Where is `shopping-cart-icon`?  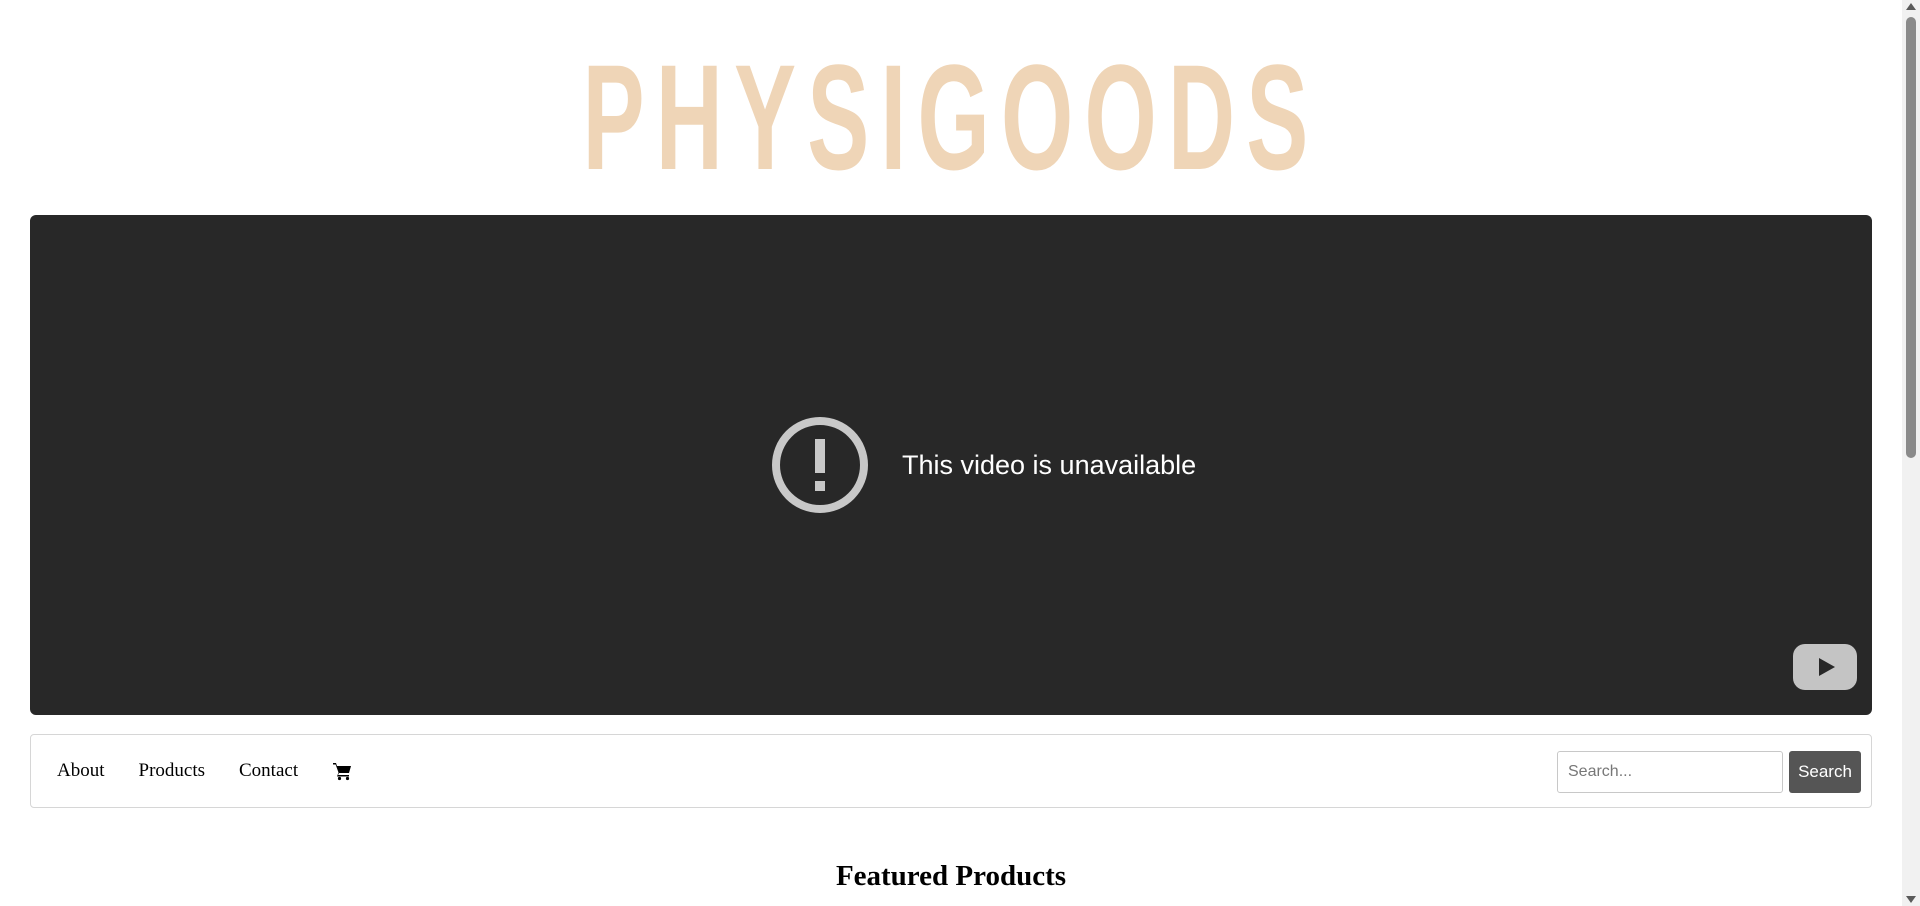
shopping-cart-icon is located at coordinates (342, 771).